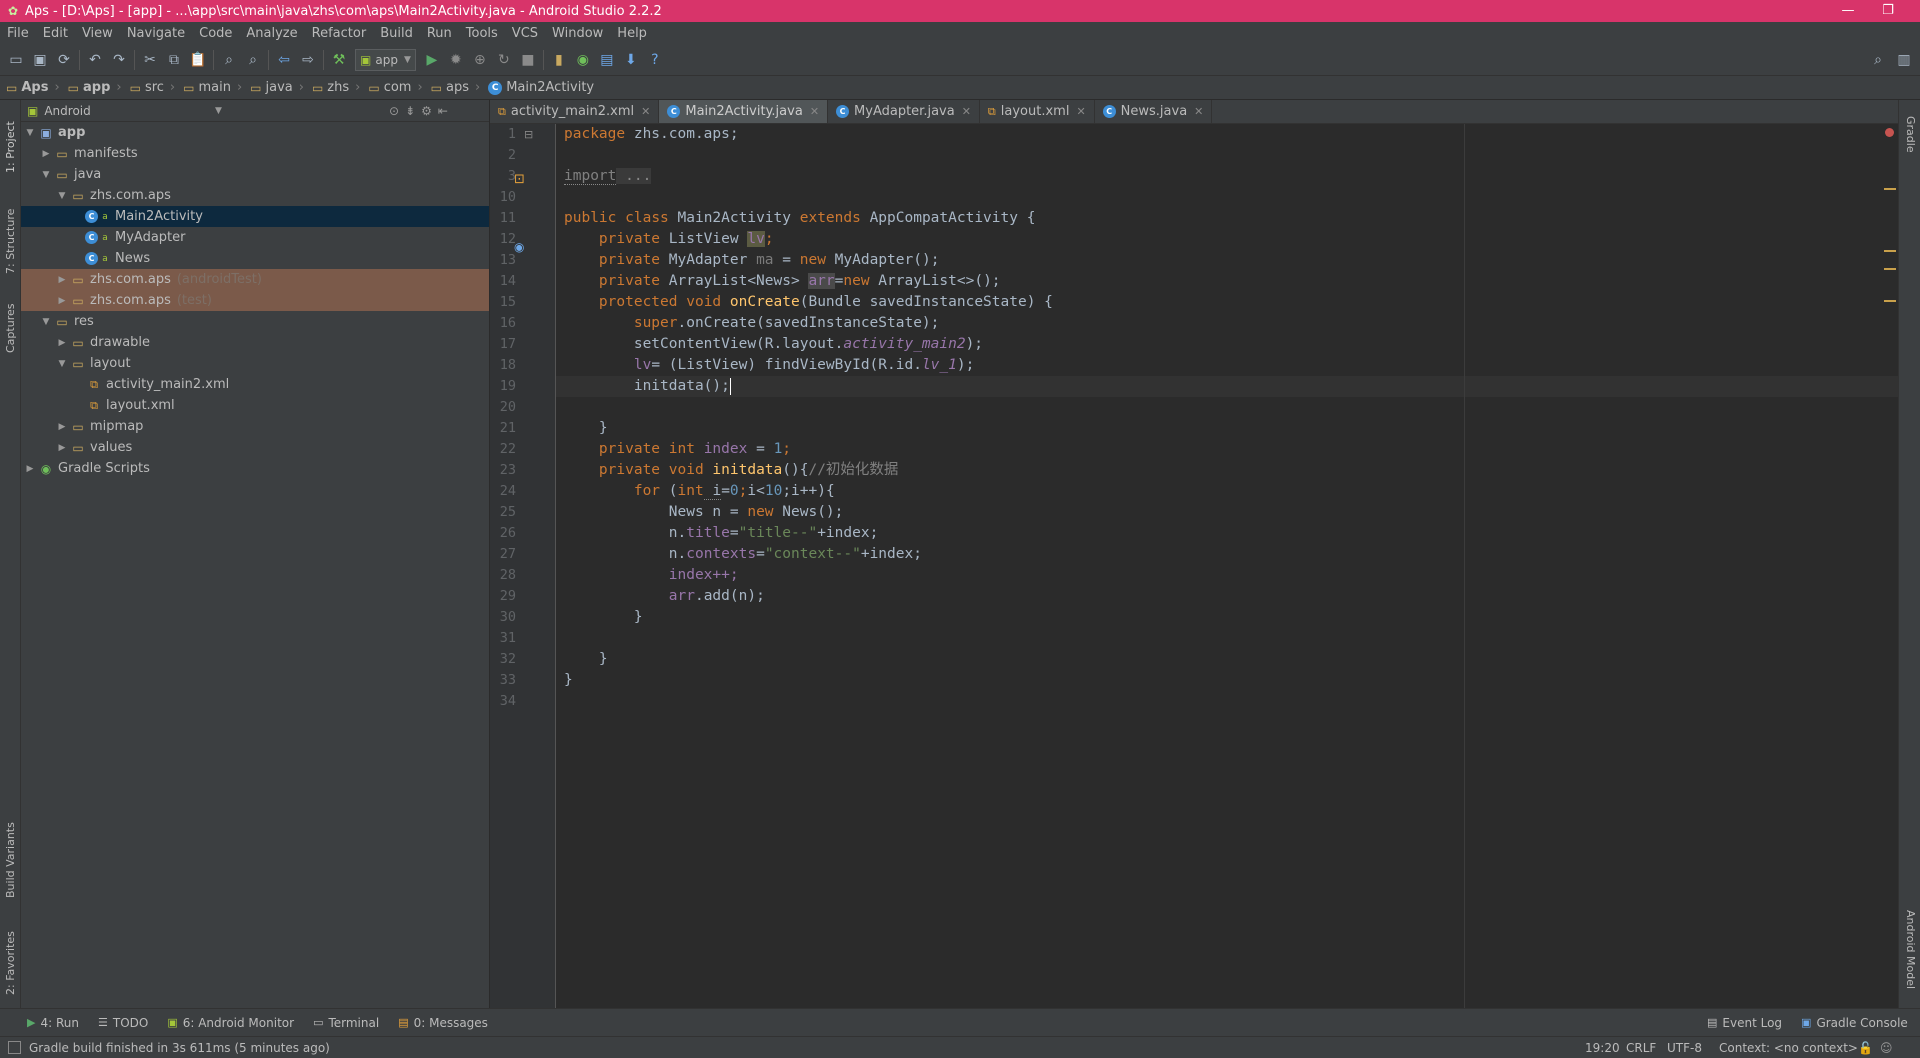 Image resolution: width=1920 pixels, height=1058 pixels. What do you see at coordinates (14, 1047) in the screenshot?
I see `toggle-tool-windows-icon` at bounding box center [14, 1047].